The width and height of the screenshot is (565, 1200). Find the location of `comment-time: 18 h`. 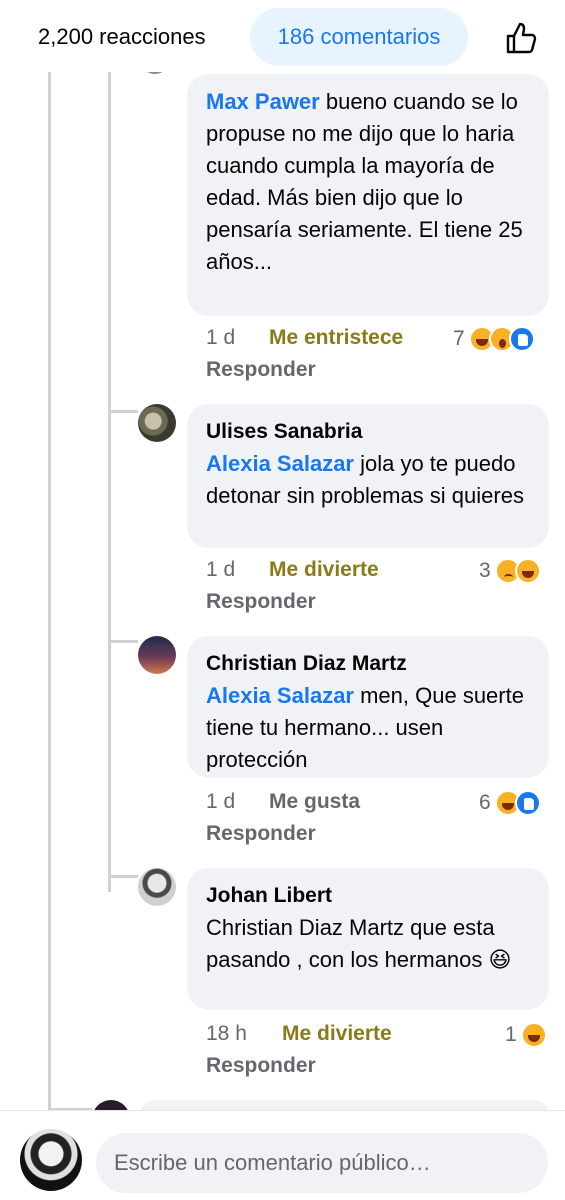

comment-time: 18 h is located at coordinates (226, 1034).